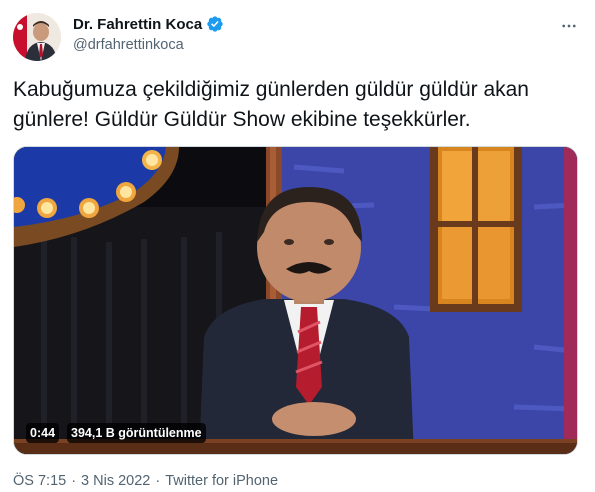 The height and width of the screenshot is (492, 595). Describe the element at coordinates (137, 24) in the screenshot. I see `author-display-name: Dr. Fahrettin Koca` at that location.